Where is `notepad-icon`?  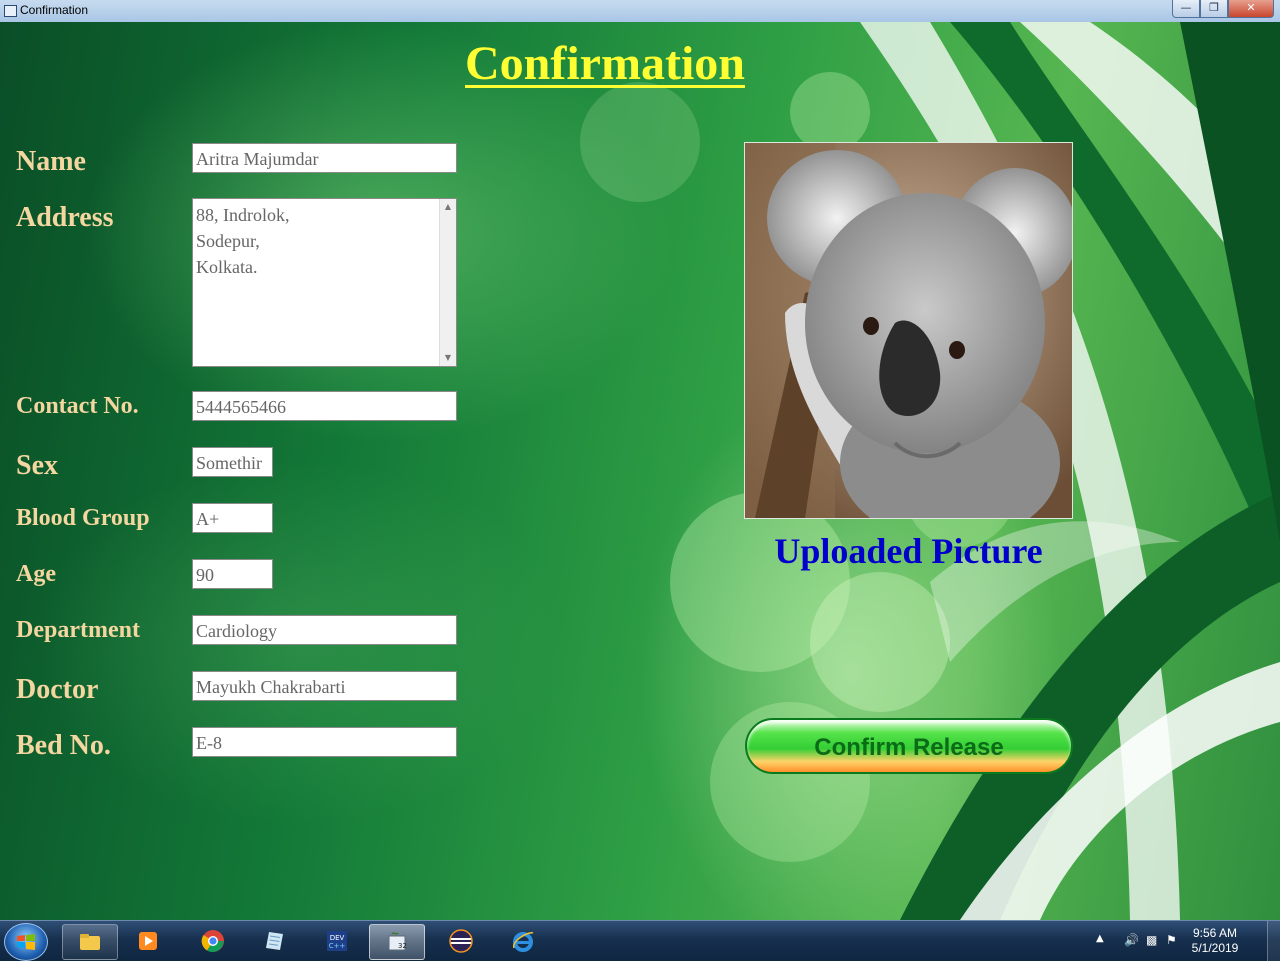
notepad-icon is located at coordinates (274, 941).